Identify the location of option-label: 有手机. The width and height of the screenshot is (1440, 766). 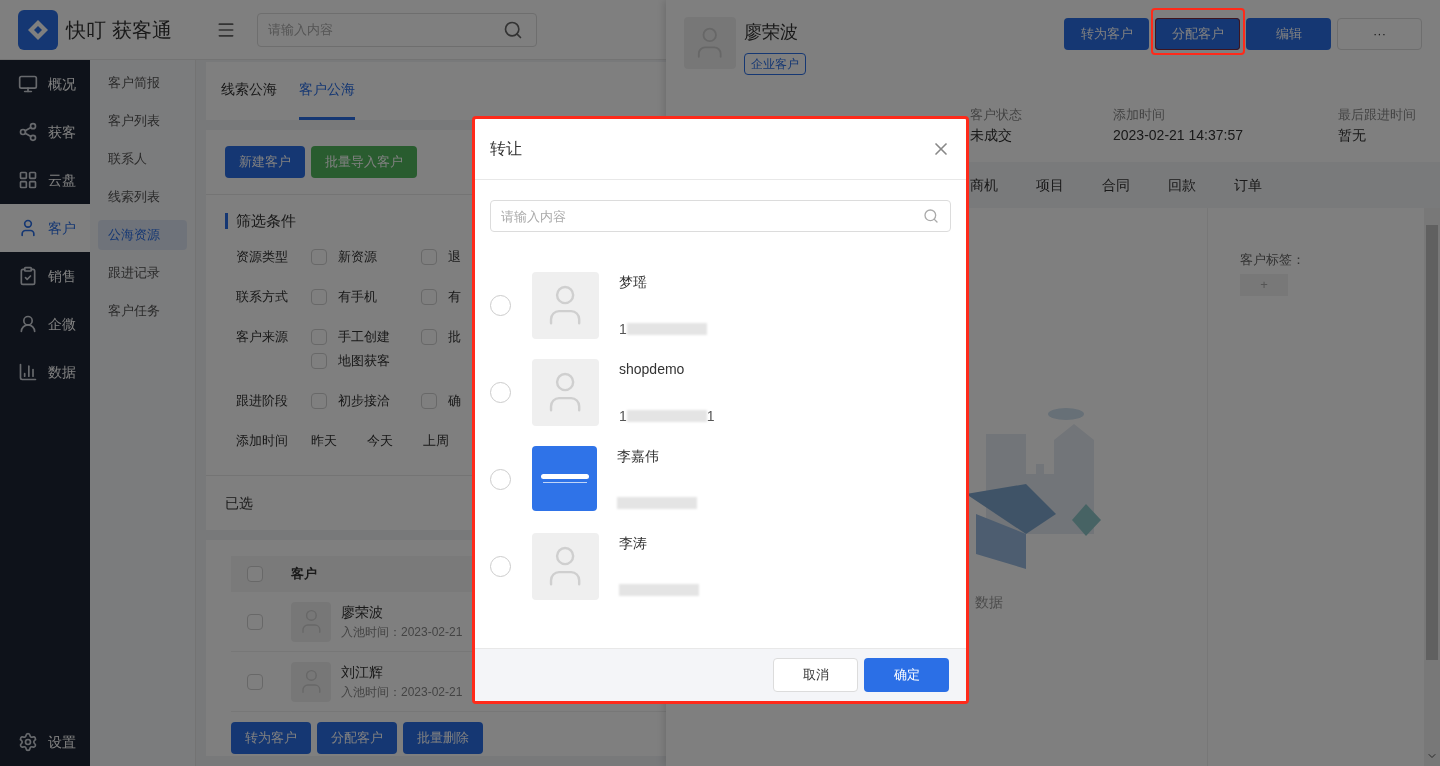
(357, 297).